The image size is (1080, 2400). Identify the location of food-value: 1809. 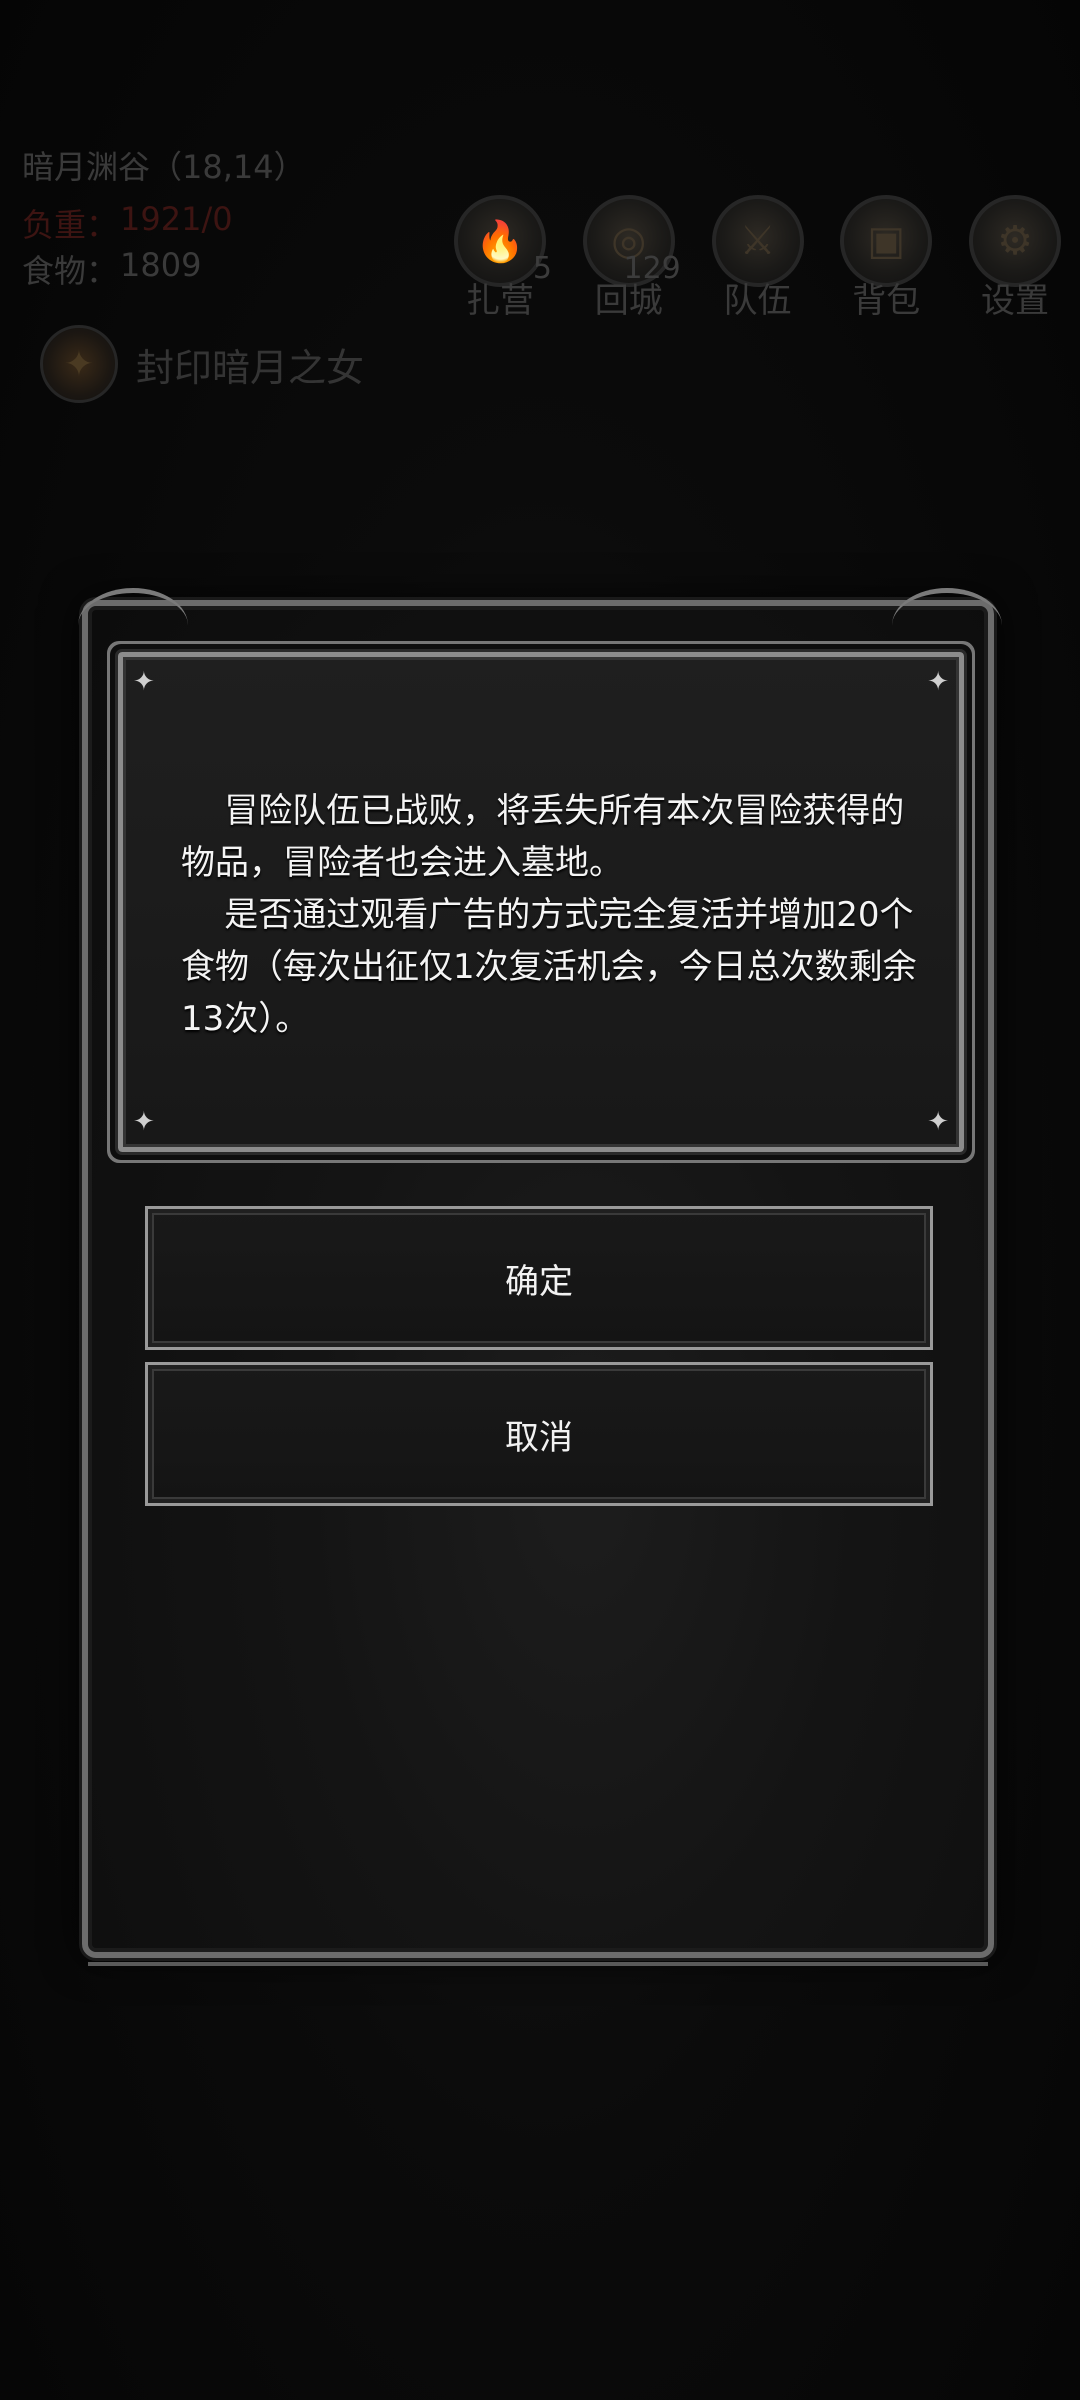
(161, 265).